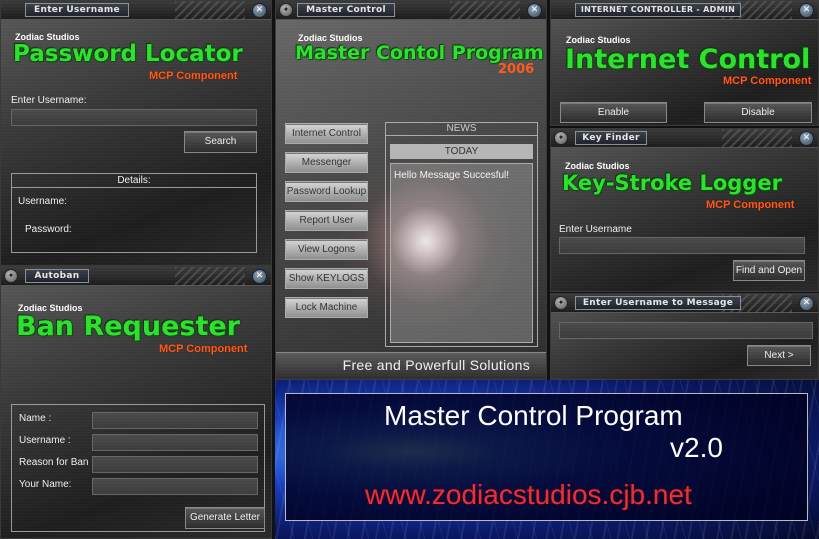 Image resolution: width=819 pixels, height=539 pixels. Describe the element at coordinates (326, 133) in the screenshot. I see `menu-internet-control: Internet Control` at that location.